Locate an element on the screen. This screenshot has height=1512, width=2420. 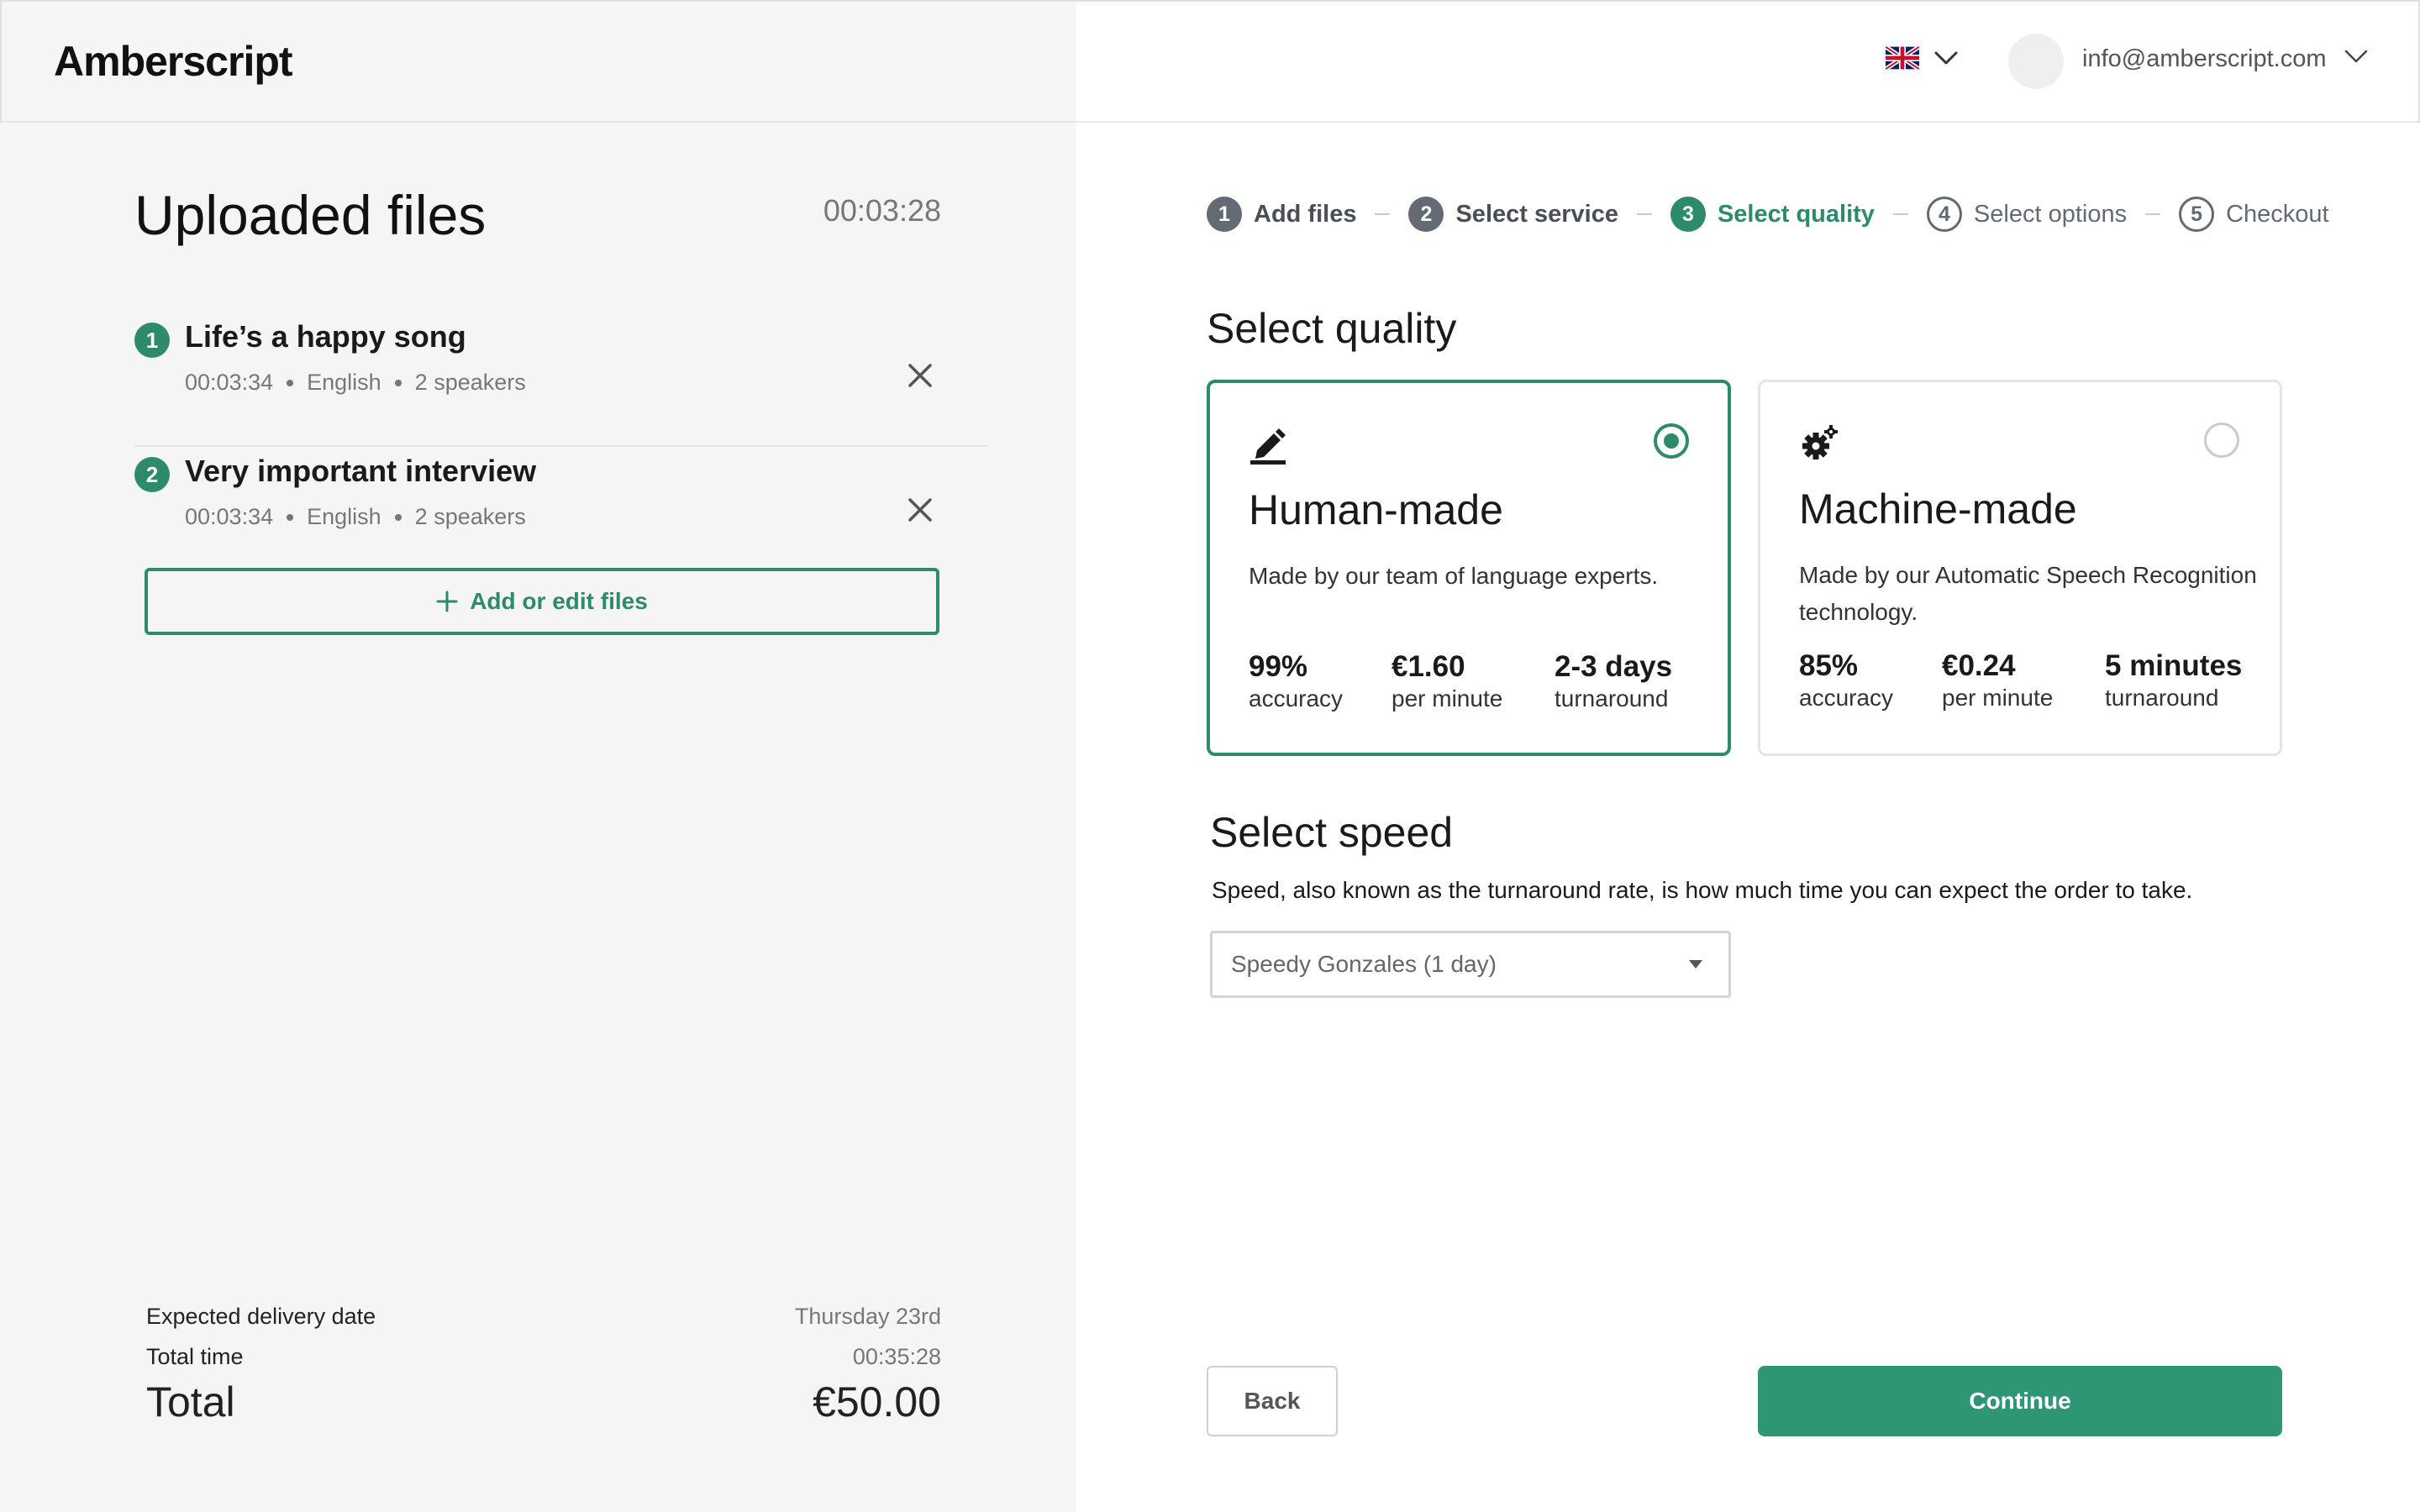
turnaround-stat: 2-3 days turnaround is located at coordinates (1614, 681).